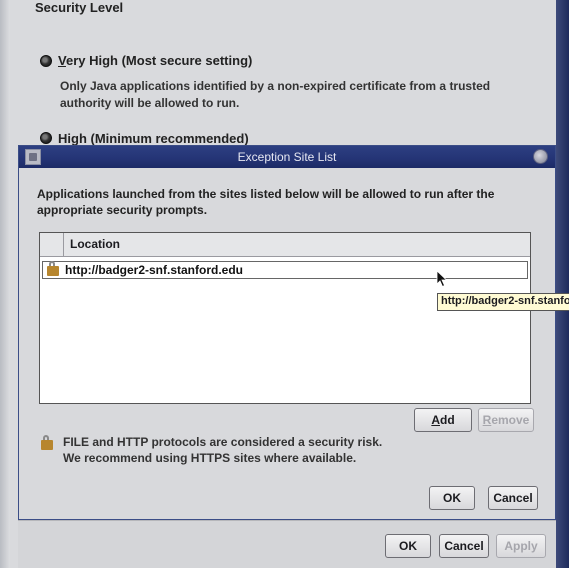 This screenshot has height=568, width=569. Describe the element at coordinates (5, 284) in the screenshot. I see `photo-edge-left` at that location.